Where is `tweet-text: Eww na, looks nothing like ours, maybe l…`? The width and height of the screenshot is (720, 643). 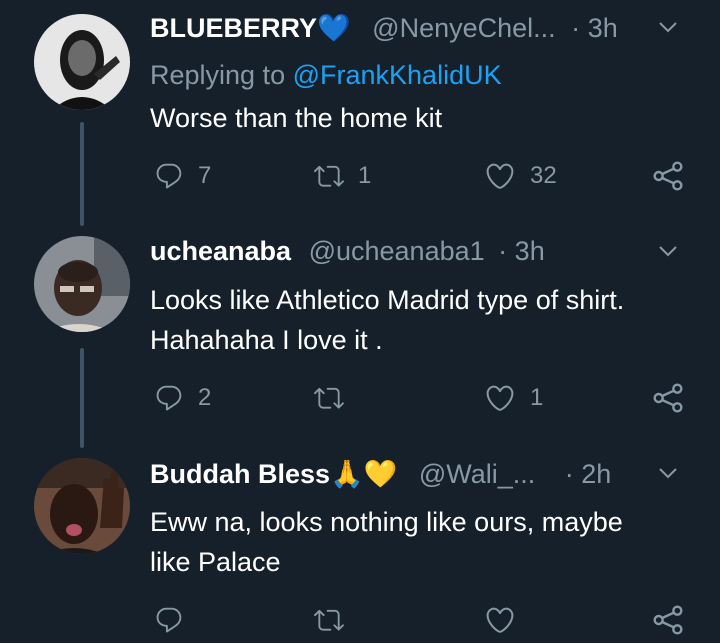
tweet-text: Eww na, looks nothing like ours, maybe l… is located at coordinates (386, 542).